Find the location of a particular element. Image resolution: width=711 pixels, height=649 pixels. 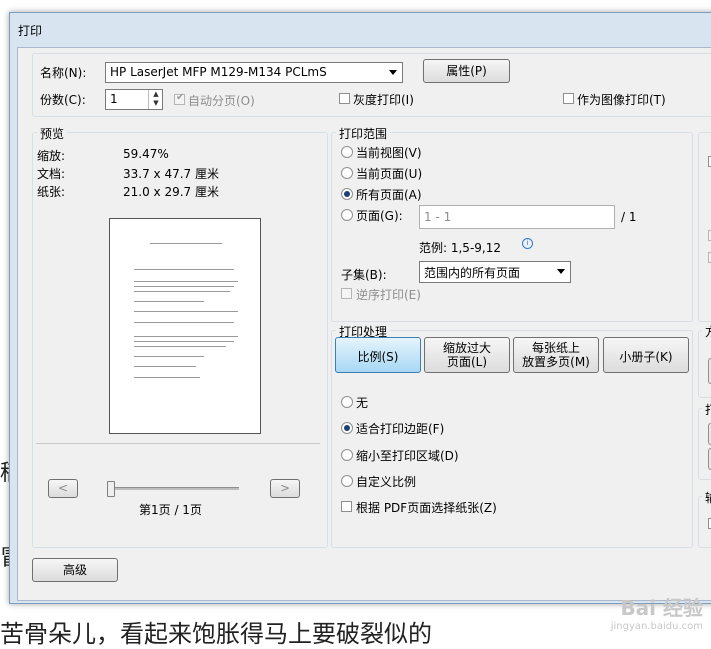

printer-name-label: 名称(N): is located at coordinates (63, 73).